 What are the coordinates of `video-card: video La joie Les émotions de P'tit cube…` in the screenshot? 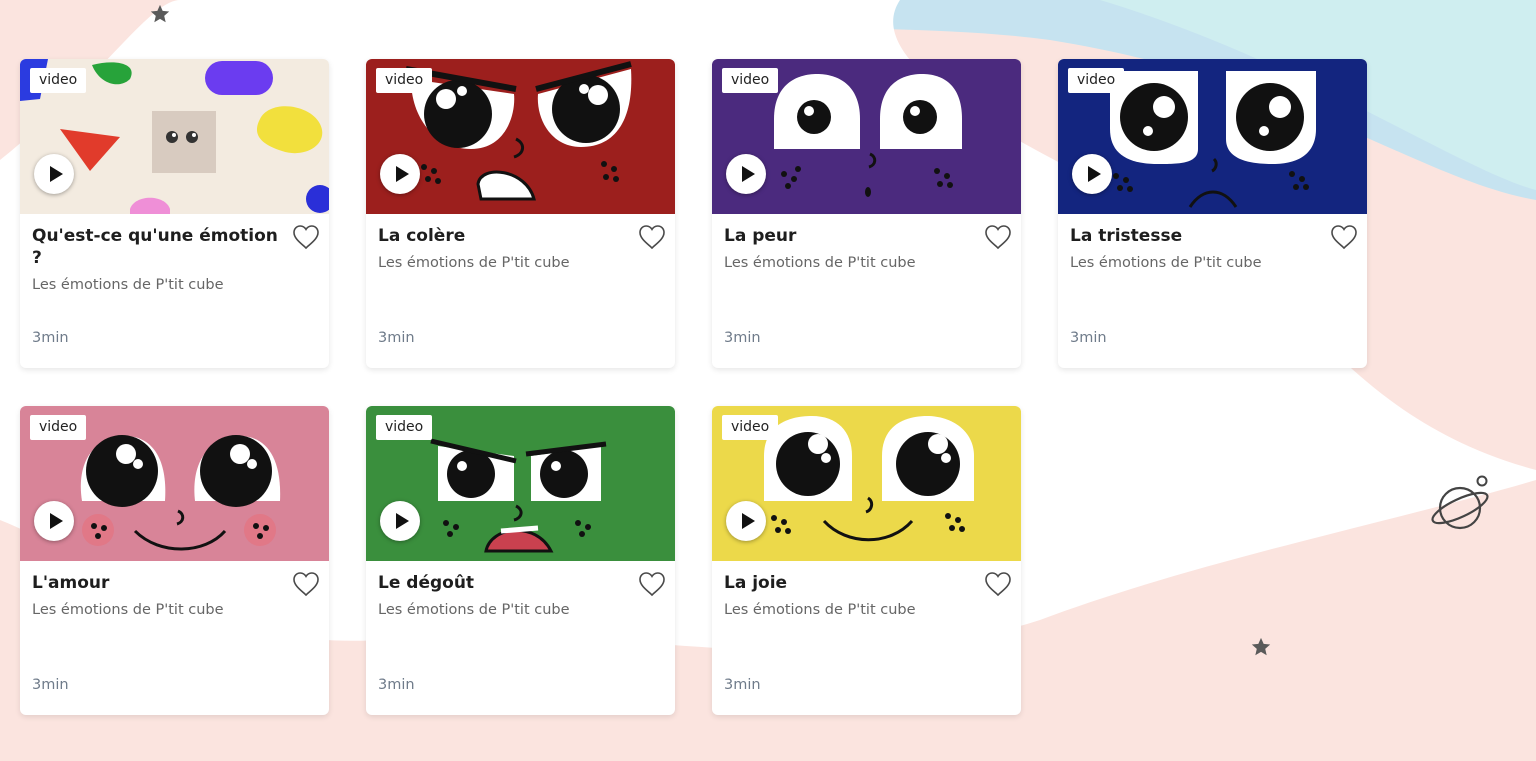 It's located at (866, 560).